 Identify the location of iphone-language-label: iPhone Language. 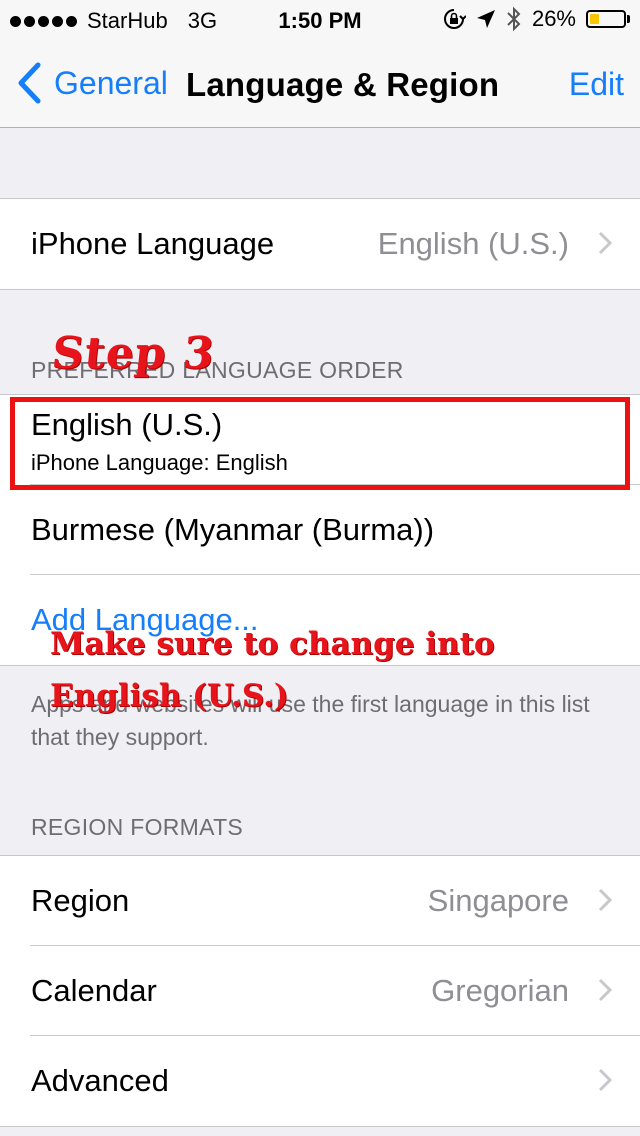
(153, 243).